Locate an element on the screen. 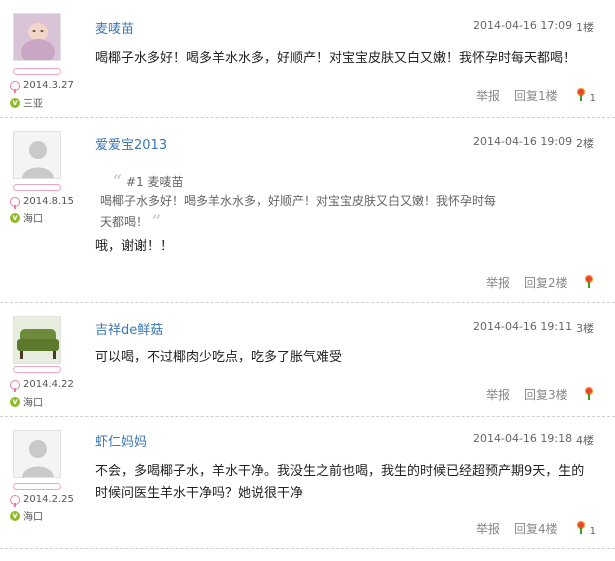 The width and height of the screenshot is (615, 561). reply-button: 回复3楼 is located at coordinates (546, 394).